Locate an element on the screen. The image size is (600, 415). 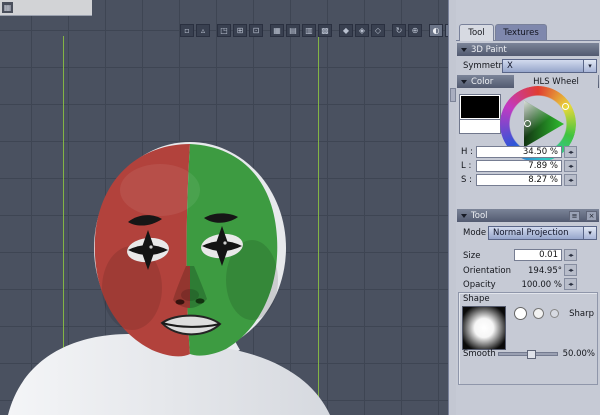
hue-label: H : is located at coordinates (467, 152).